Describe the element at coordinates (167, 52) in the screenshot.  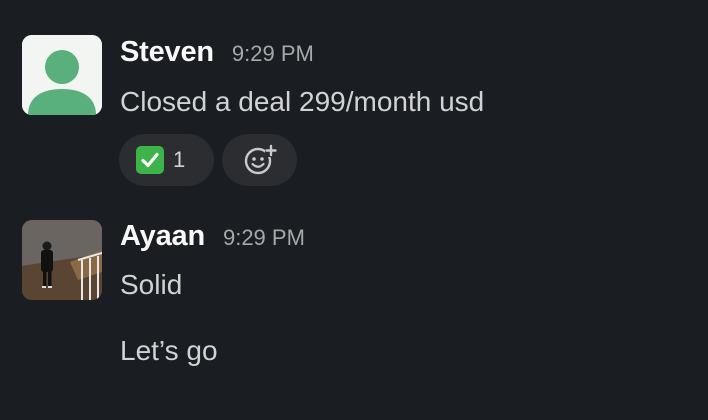
I see `author-name: Steven` at that location.